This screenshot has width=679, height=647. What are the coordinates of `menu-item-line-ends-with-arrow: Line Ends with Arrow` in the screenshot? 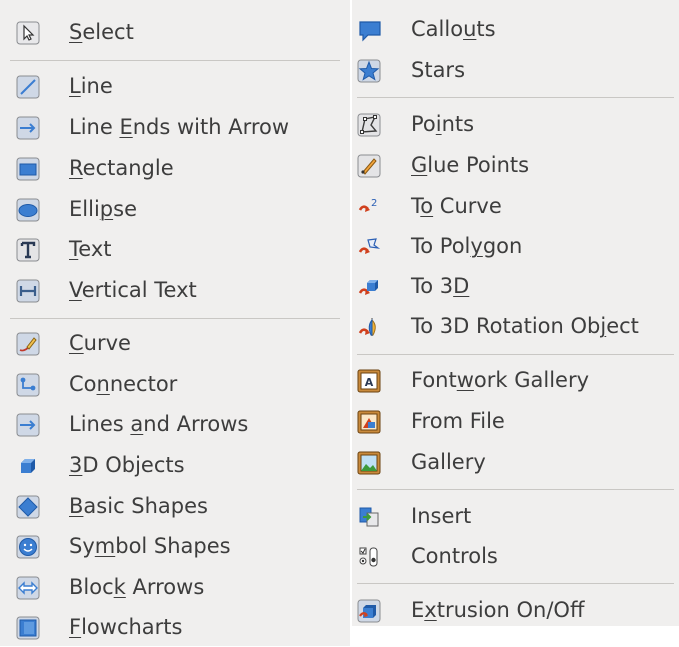 It's located at (175, 127).